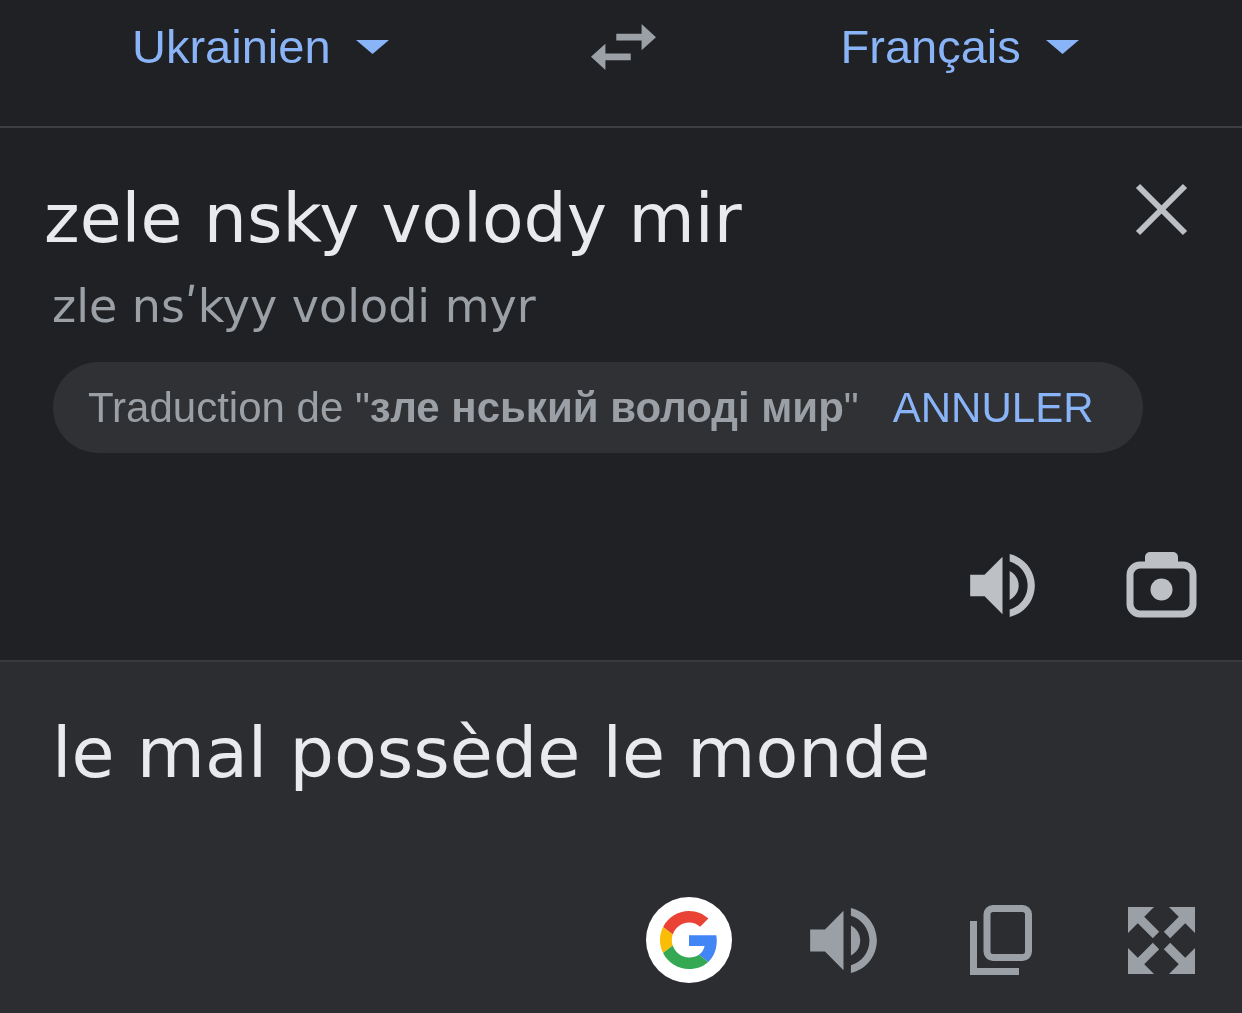 This screenshot has height=1013, width=1242. What do you see at coordinates (294, 306) in the screenshot?
I see `transliteration-text: zle nsʹkyy volodi myr` at bounding box center [294, 306].